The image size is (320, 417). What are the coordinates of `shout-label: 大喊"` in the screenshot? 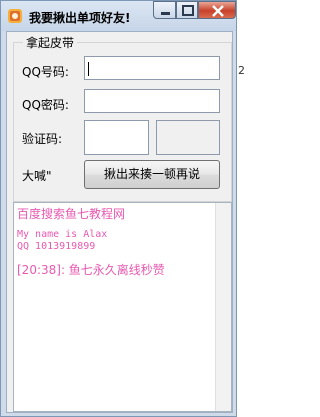 It's located at (37, 176).